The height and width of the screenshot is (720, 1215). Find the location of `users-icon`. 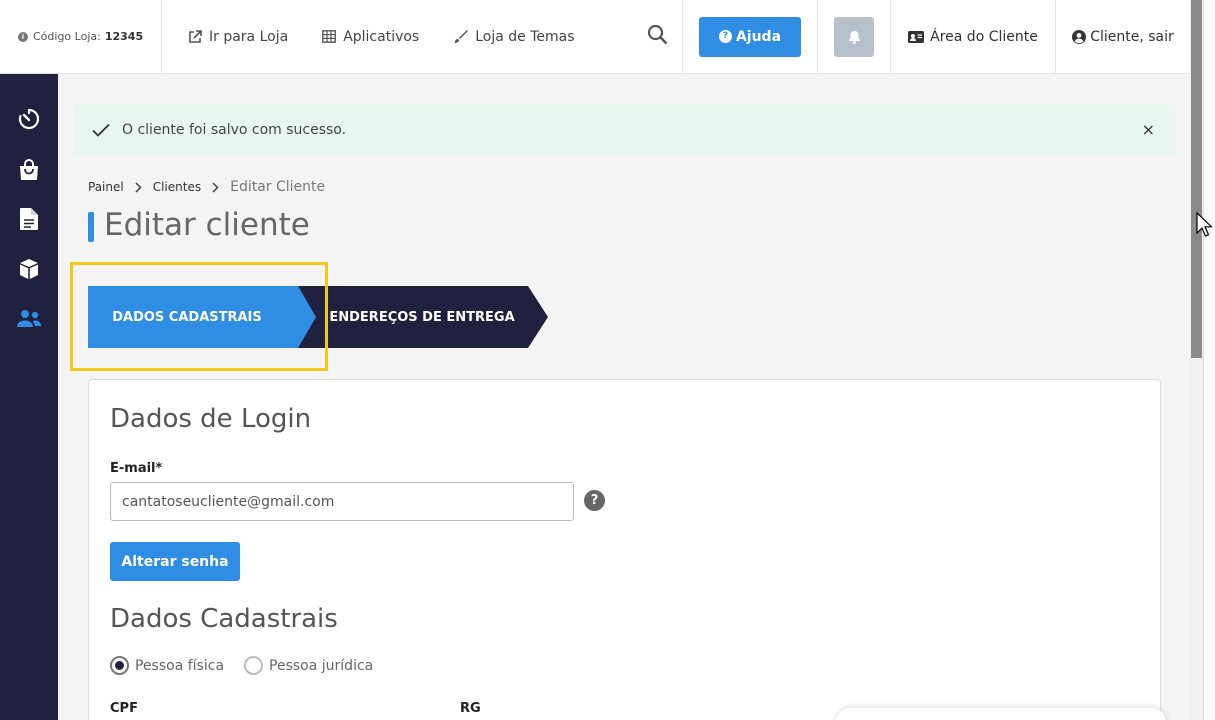

users-icon is located at coordinates (29, 318).